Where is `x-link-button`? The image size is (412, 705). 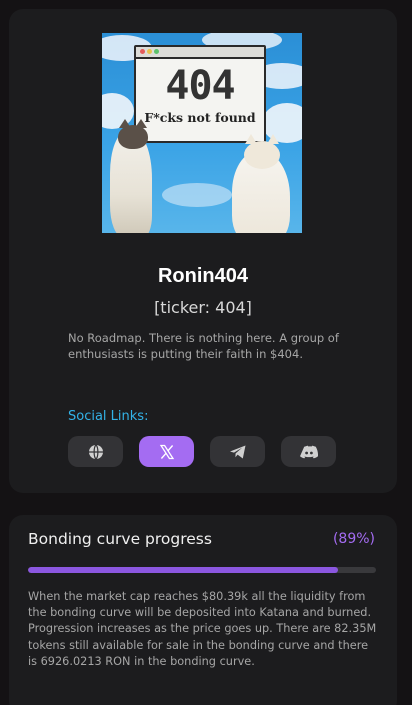 x-link-button is located at coordinates (166, 451).